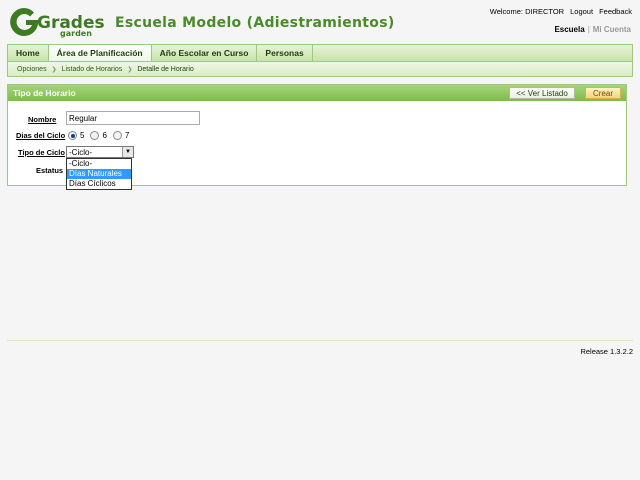 This screenshot has width=640, height=480. I want to click on breadcrumb-listado: Listado de Horarios, so click(92, 69).